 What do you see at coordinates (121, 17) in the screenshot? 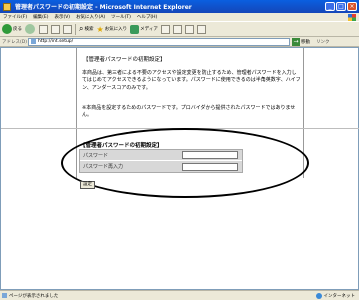
I see `menu-tools: ツール(T)` at bounding box center [121, 17].